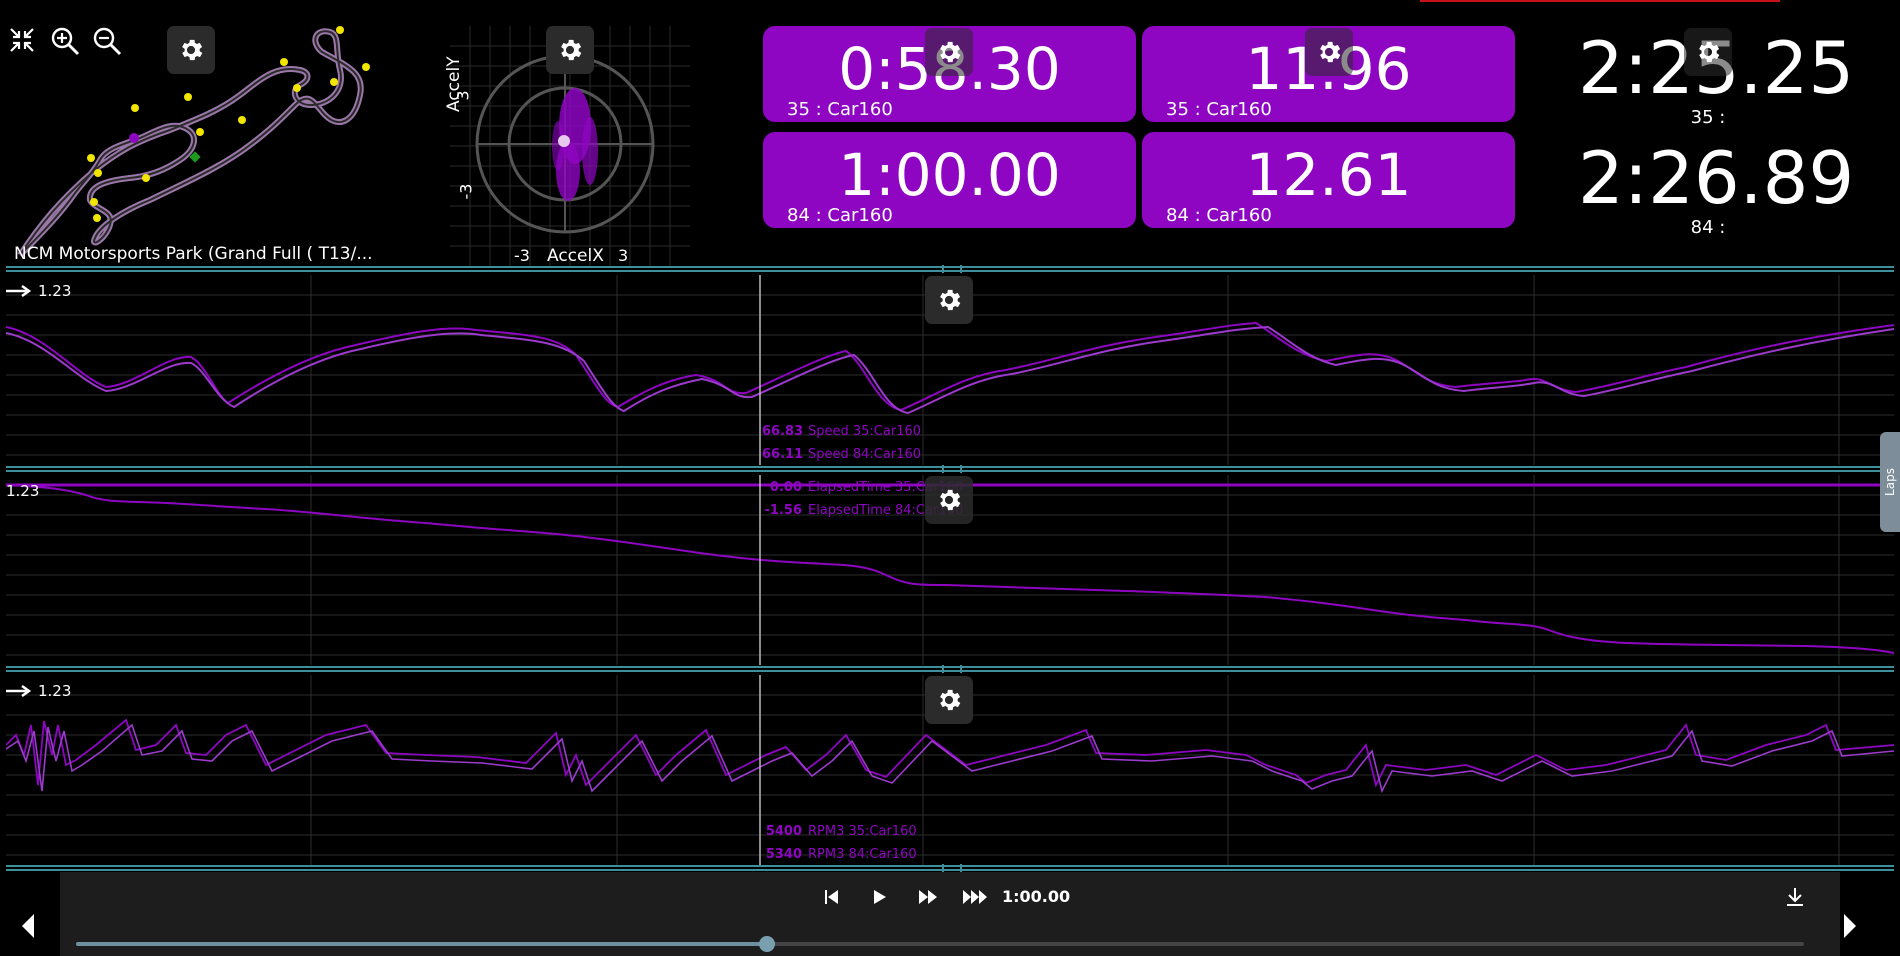  I want to click on gg-y-label-text: AccelY, so click(454, 84).